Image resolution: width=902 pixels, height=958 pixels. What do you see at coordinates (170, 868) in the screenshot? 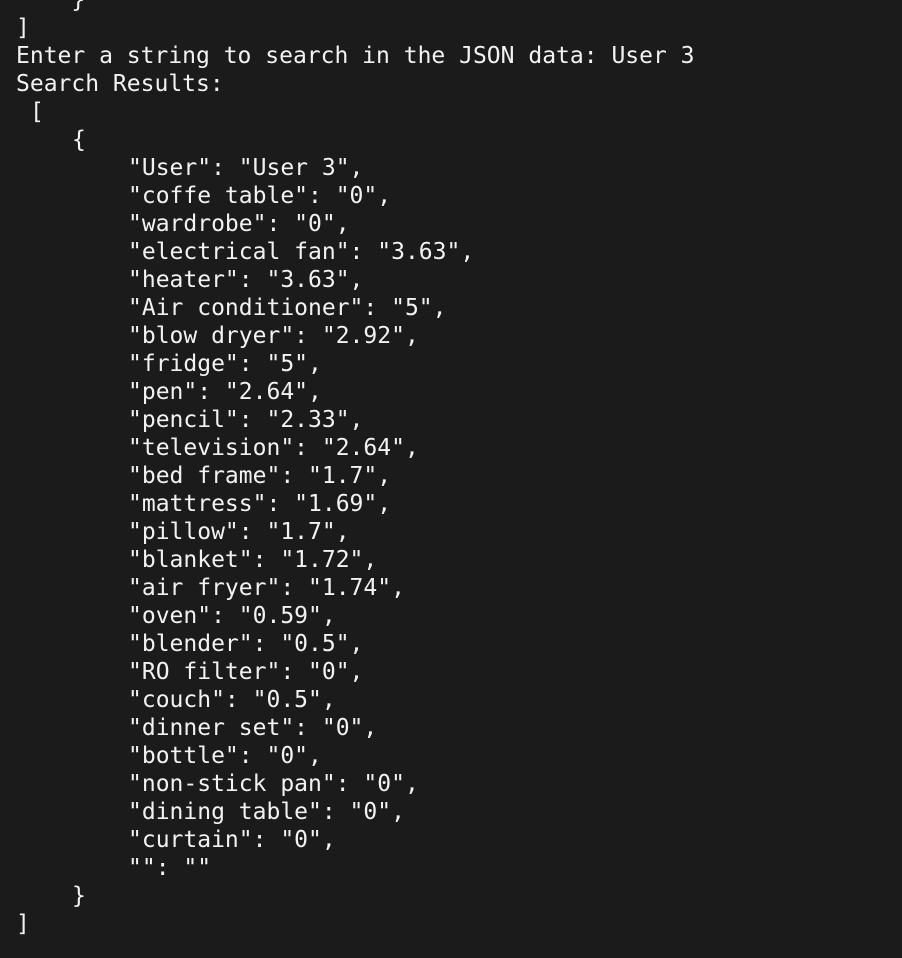
I see `result-entry-line: ""` at bounding box center [170, 868].